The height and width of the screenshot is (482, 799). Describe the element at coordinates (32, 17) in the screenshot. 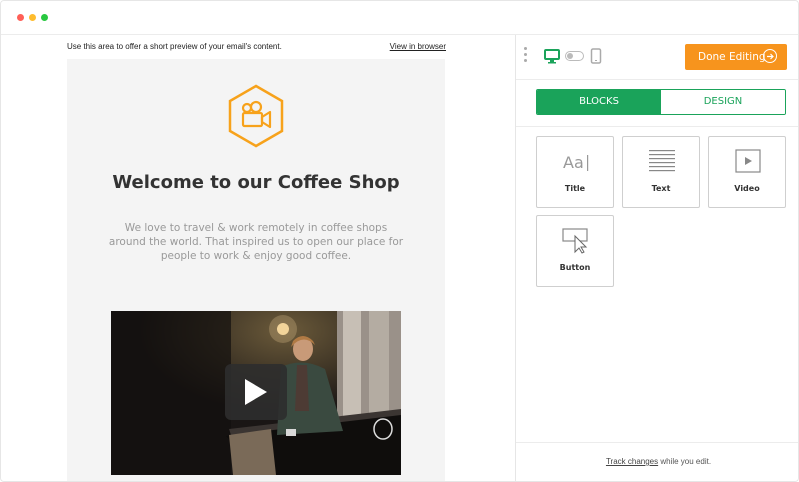

I see `minimize-window-button` at that location.